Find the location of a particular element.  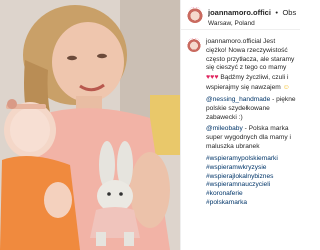

caption-username: joannamoro.official is located at coordinates (233, 41).